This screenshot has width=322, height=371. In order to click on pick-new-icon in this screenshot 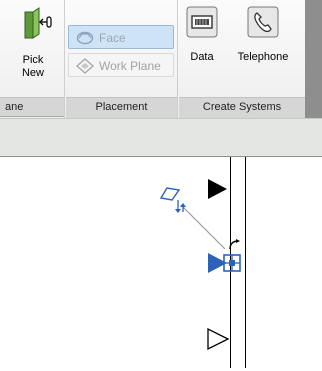, I will do `click(33, 26)`.